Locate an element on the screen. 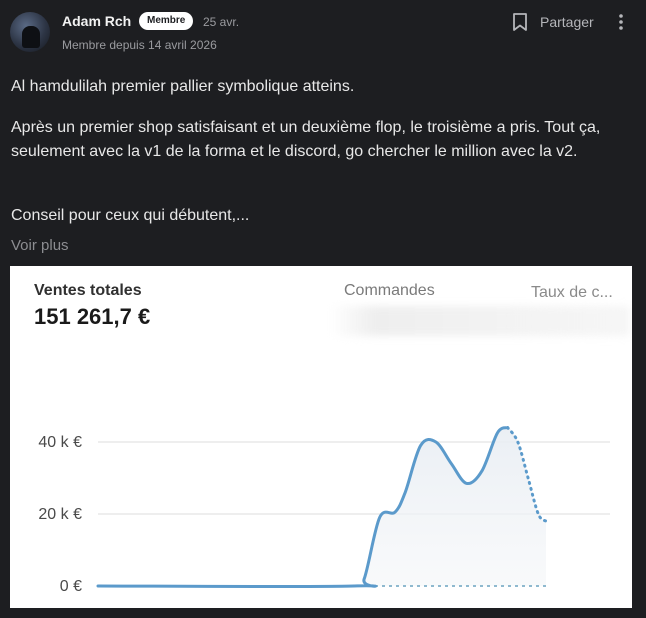  y-tick-label: 20 k € is located at coordinates (60, 514).